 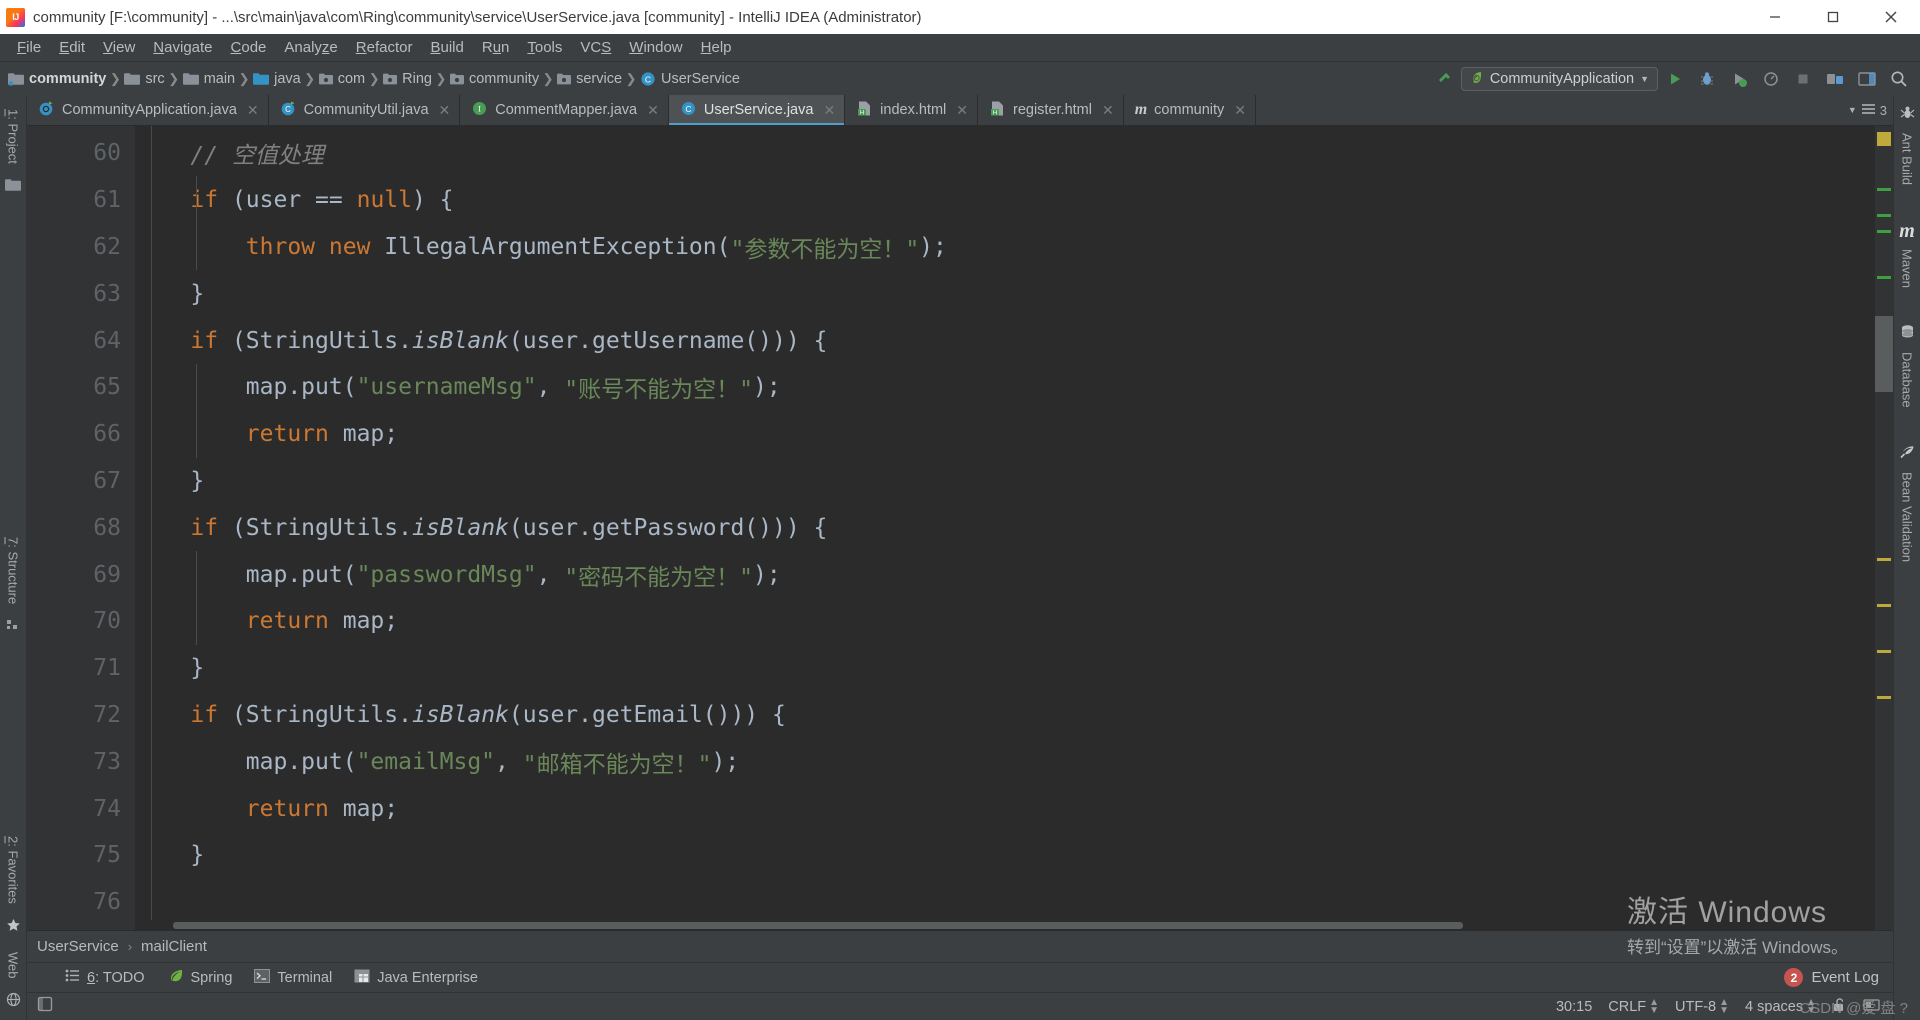 What do you see at coordinates (1702, 1006) in the screenshot?
I see `encoding-selector: UTF-8 ▲ ▼` at bounding box center [1702, 1006].